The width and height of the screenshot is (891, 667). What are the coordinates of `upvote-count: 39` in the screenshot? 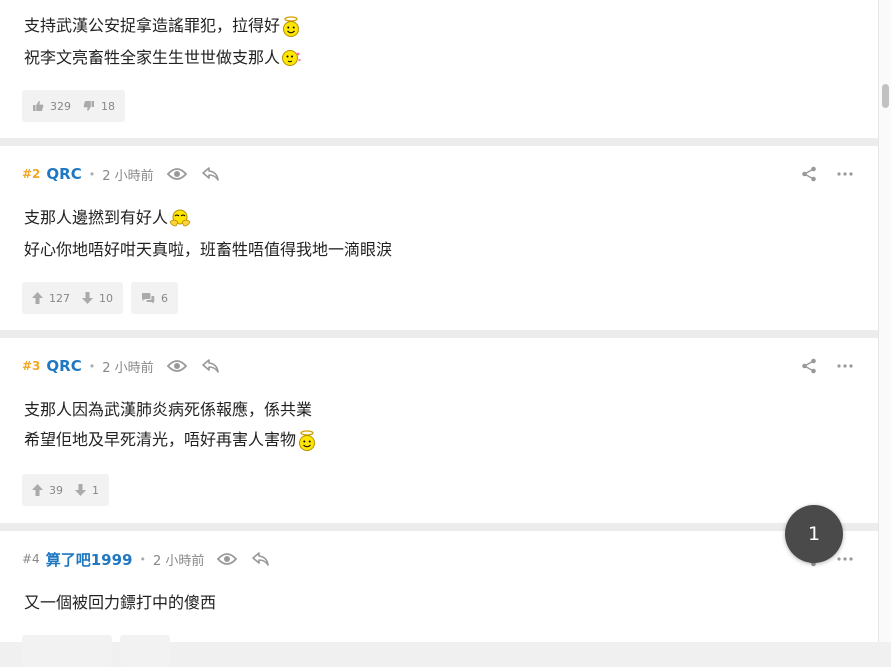 It's located at (56, 490).